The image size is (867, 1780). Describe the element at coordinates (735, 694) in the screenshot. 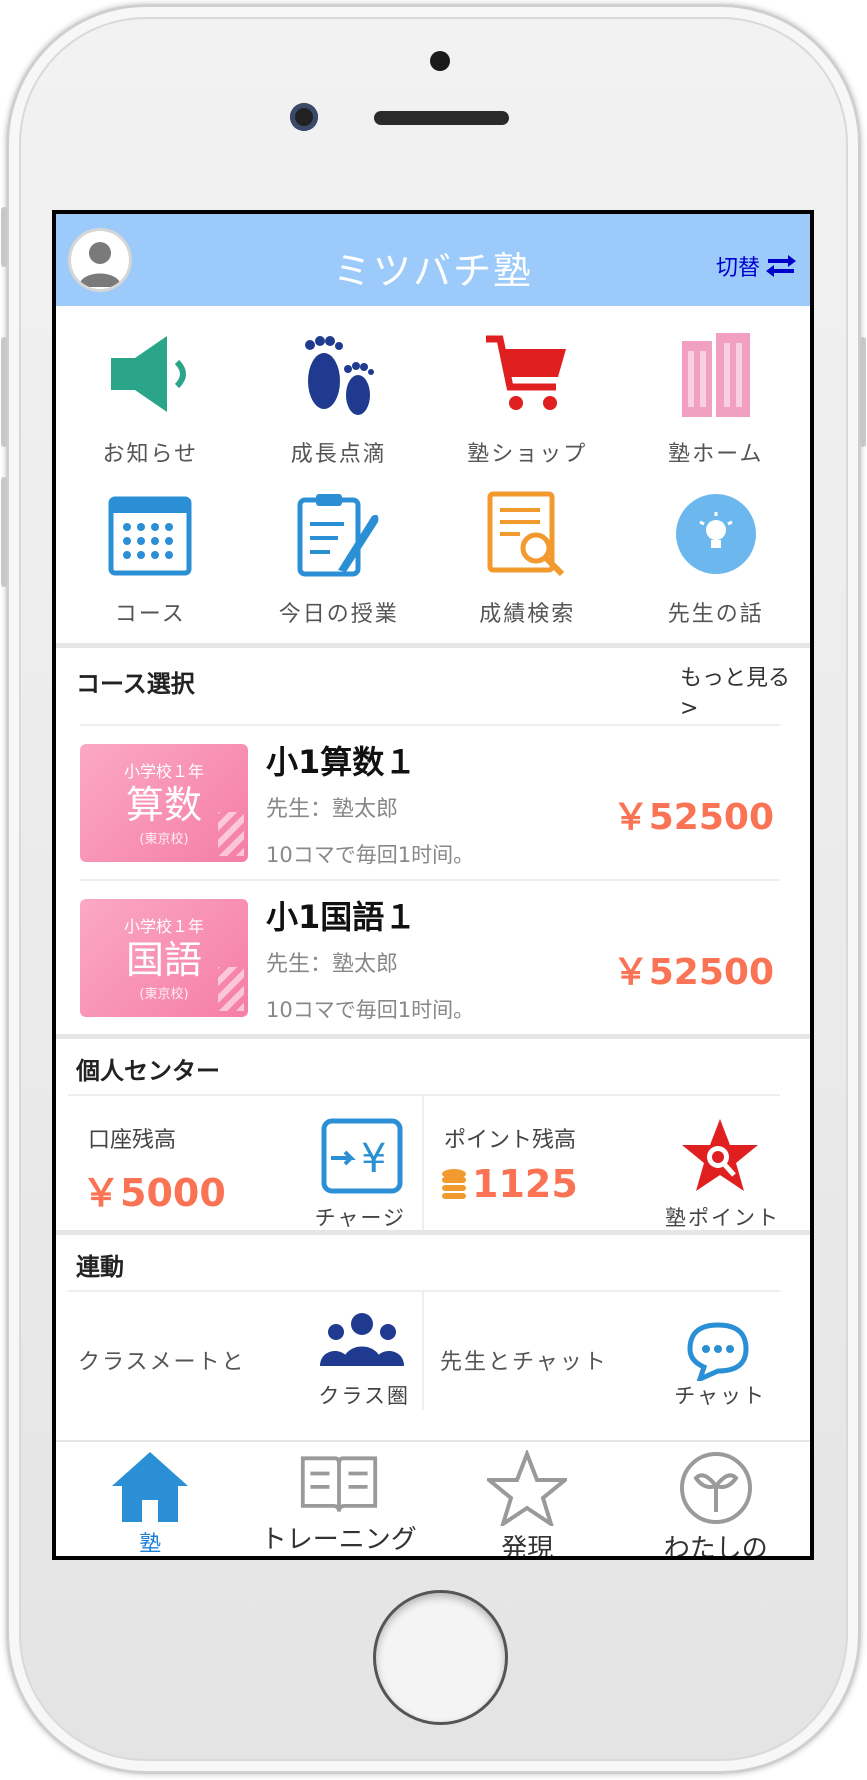

I see `more-link: もっと見る >` at that location.